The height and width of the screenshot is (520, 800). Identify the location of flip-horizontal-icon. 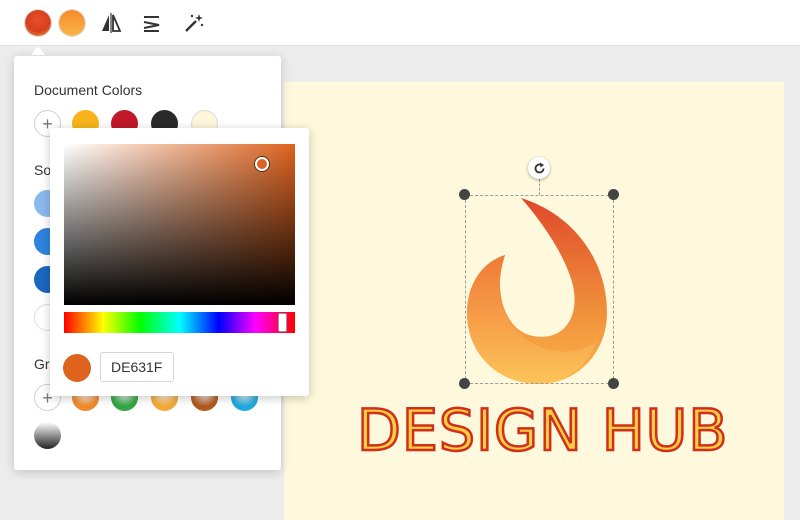
(111, 23).